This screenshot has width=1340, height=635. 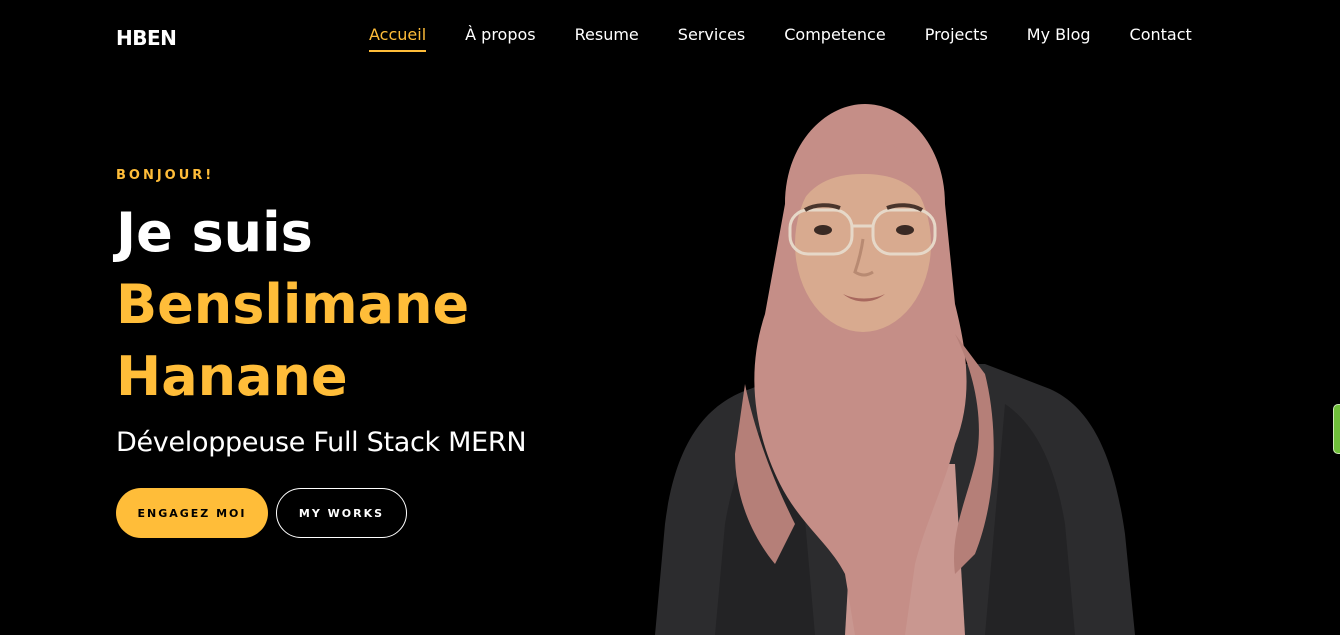 What do you see at coordinates (146, 38) in the screenshot?
I see `site-logo: HBEN` at bounding box center [146, 38].